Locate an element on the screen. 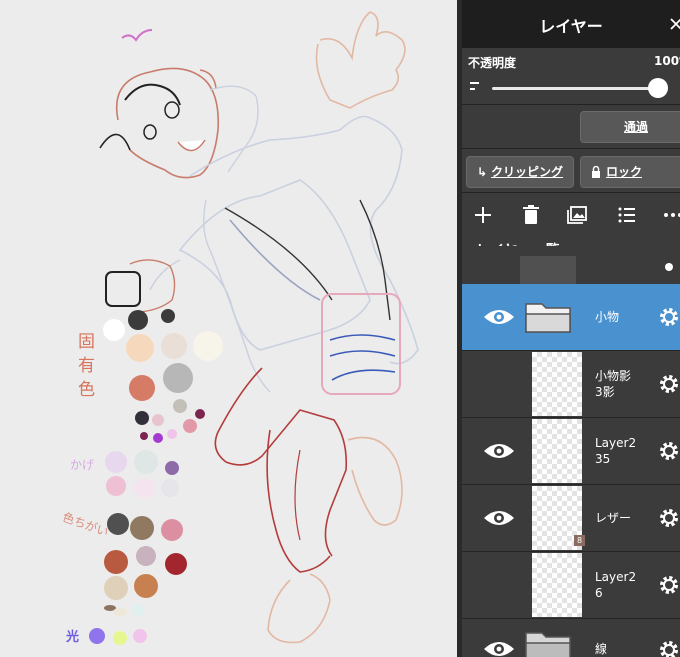 The image size is (680, 657). trash-icon is located at coordinates (531, 215).